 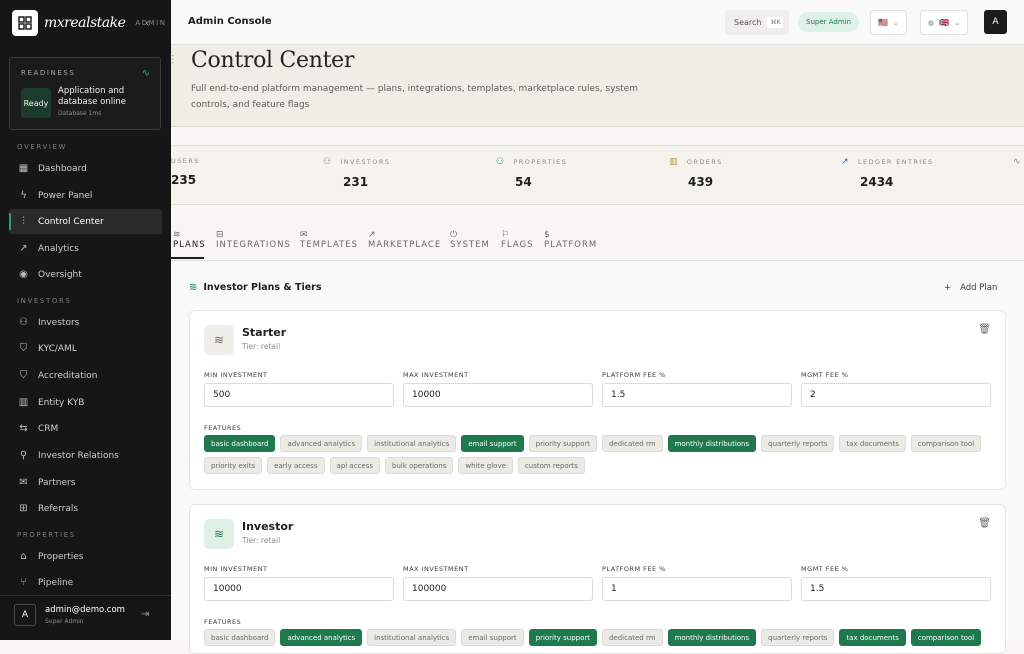 I want to click on brand: mxrealstake ADMIN, so click(x=89, y=23).